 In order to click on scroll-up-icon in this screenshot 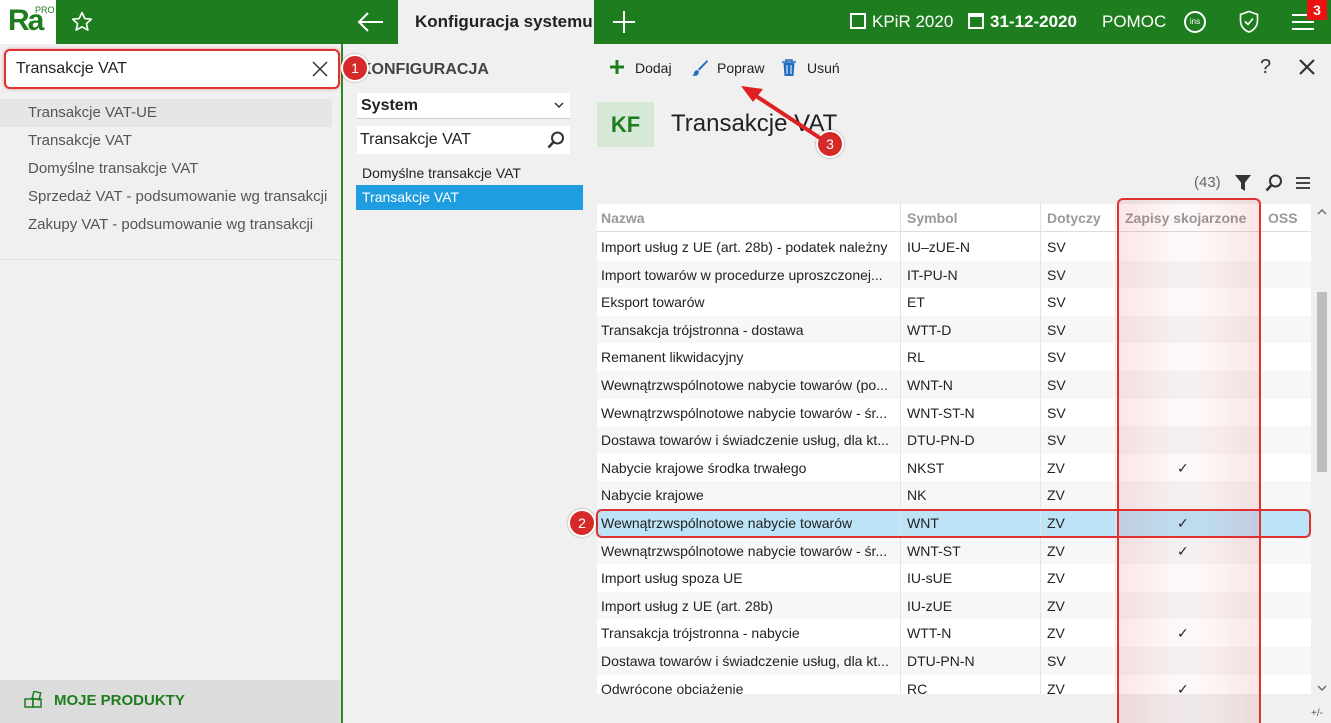, I will do `click(1322, 212)`.